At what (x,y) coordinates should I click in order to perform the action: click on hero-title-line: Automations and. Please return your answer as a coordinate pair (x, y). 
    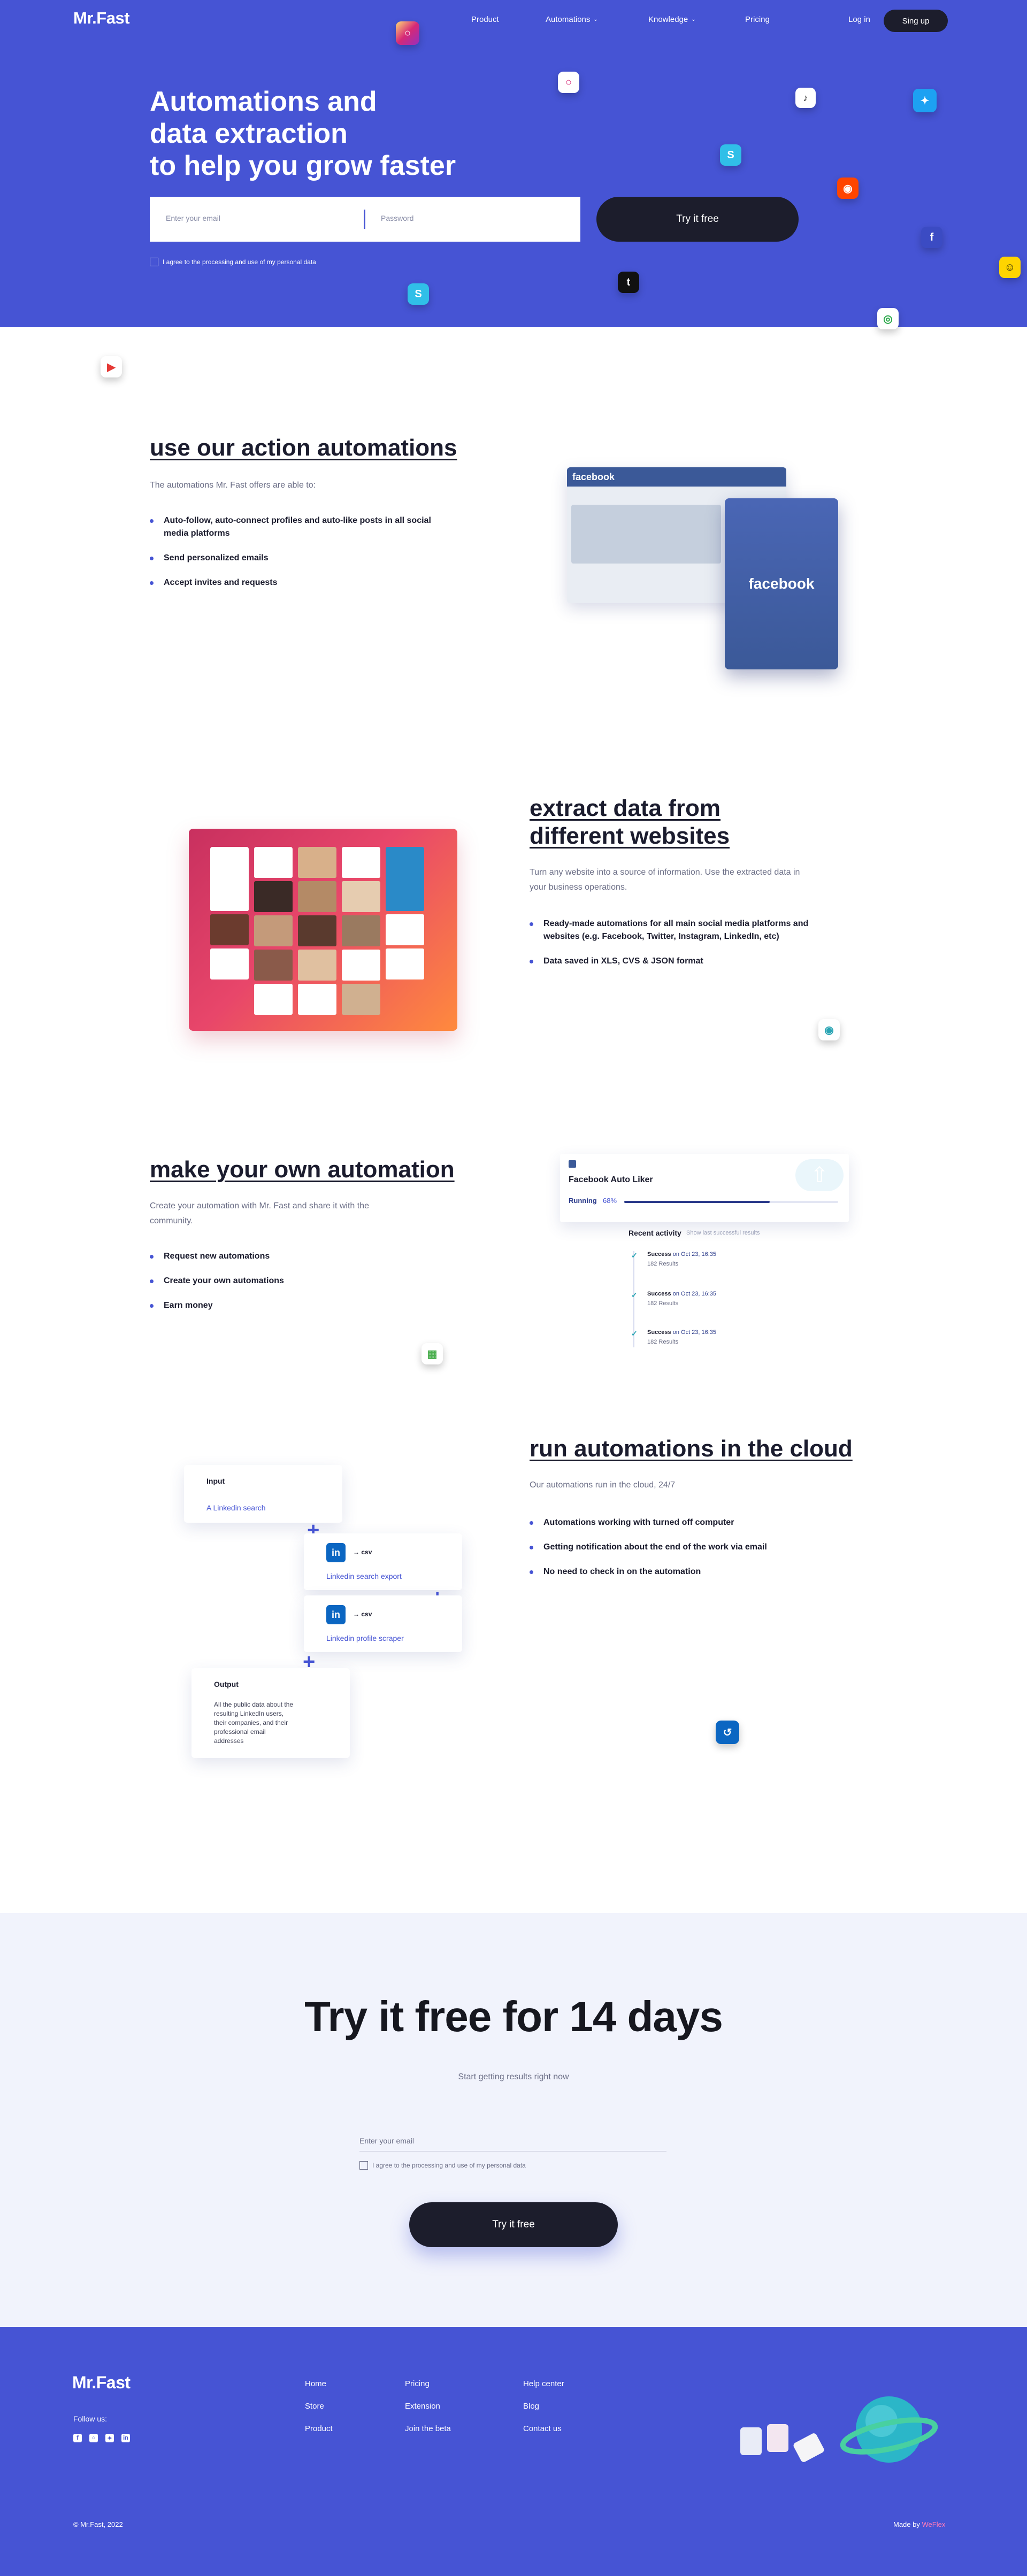
    Looking at the image, I should click on (263, 102).